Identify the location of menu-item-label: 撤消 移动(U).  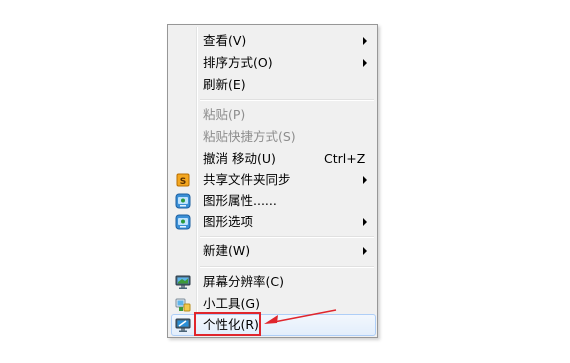
(239, 158).